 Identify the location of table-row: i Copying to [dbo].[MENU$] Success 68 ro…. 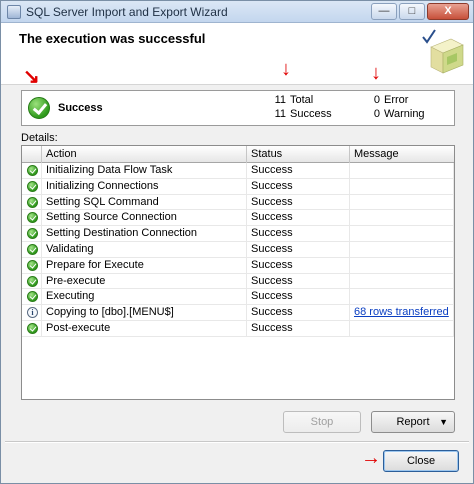
(238, 313).